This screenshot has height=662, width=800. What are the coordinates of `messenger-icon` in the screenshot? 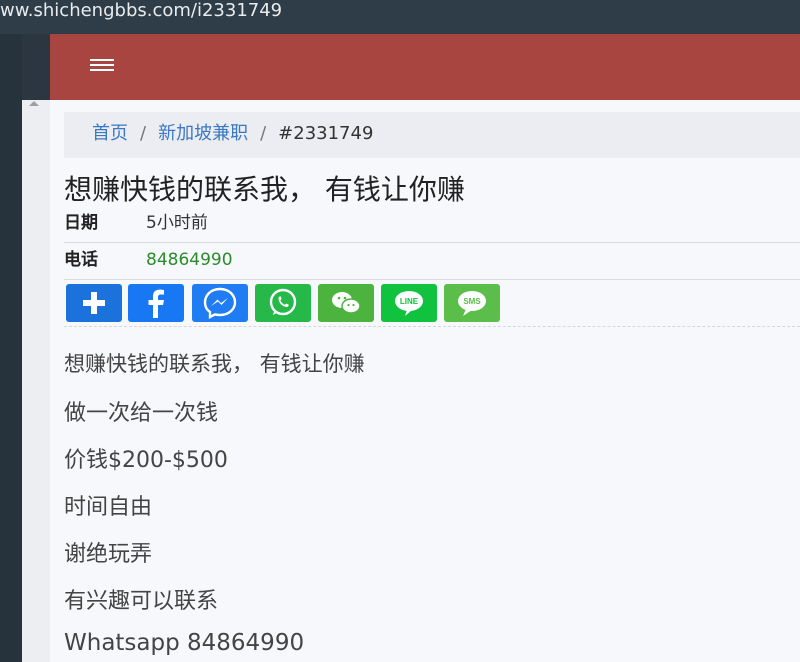 It's located at (220, 303).